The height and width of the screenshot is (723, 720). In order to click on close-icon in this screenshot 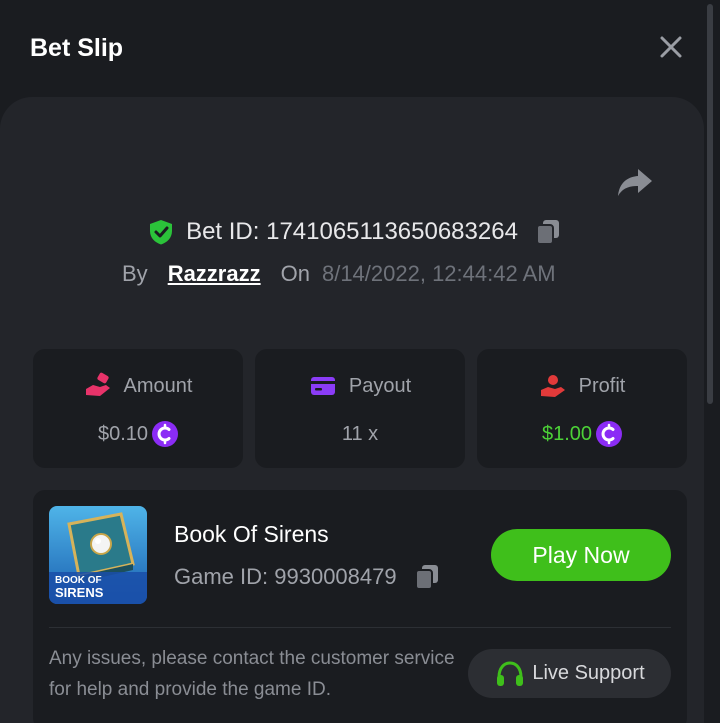, I will do `click(671, 47)`.